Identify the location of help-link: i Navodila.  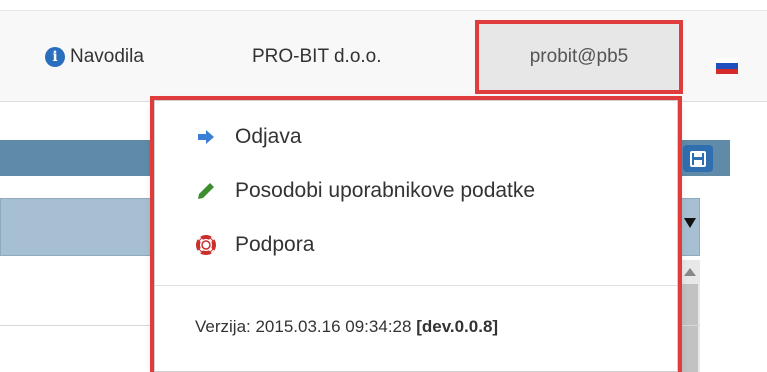
(94, 56).